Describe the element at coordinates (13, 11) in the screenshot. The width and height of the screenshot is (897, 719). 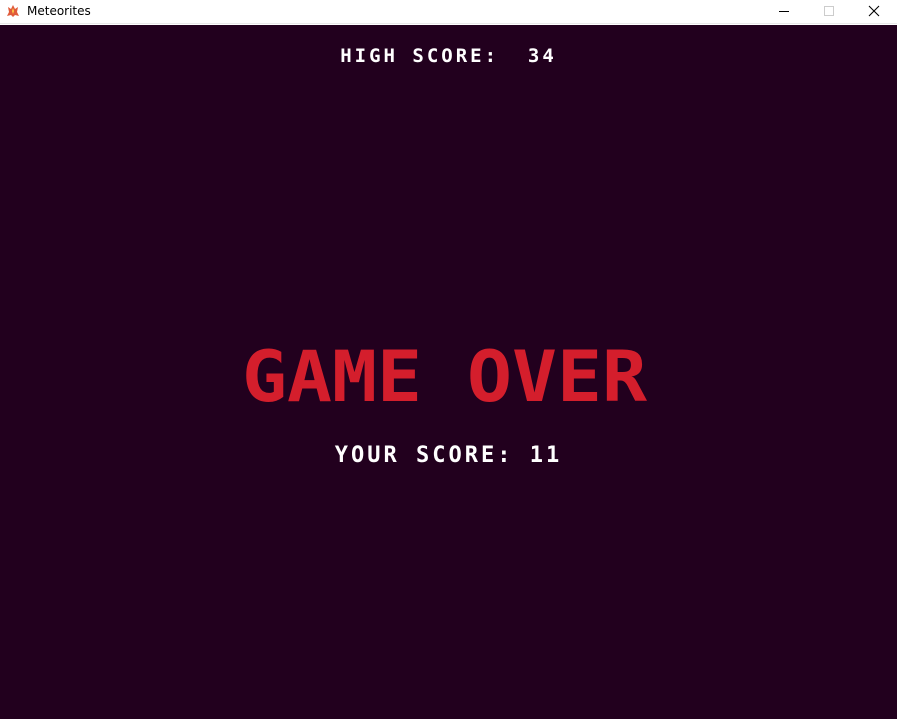
I see `meteorites-app-icon` at that location.